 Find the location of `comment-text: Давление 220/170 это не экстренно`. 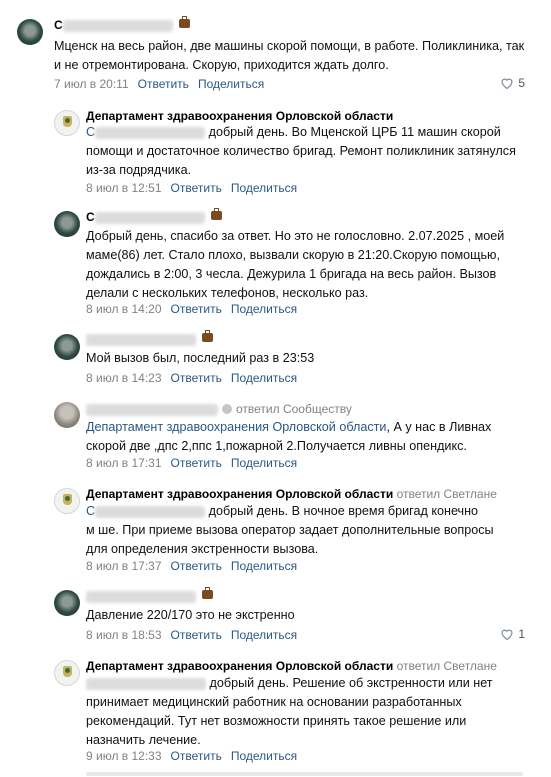

comment-text: Давление 220/170 это не экстренно is located at coordinates (190, 615).